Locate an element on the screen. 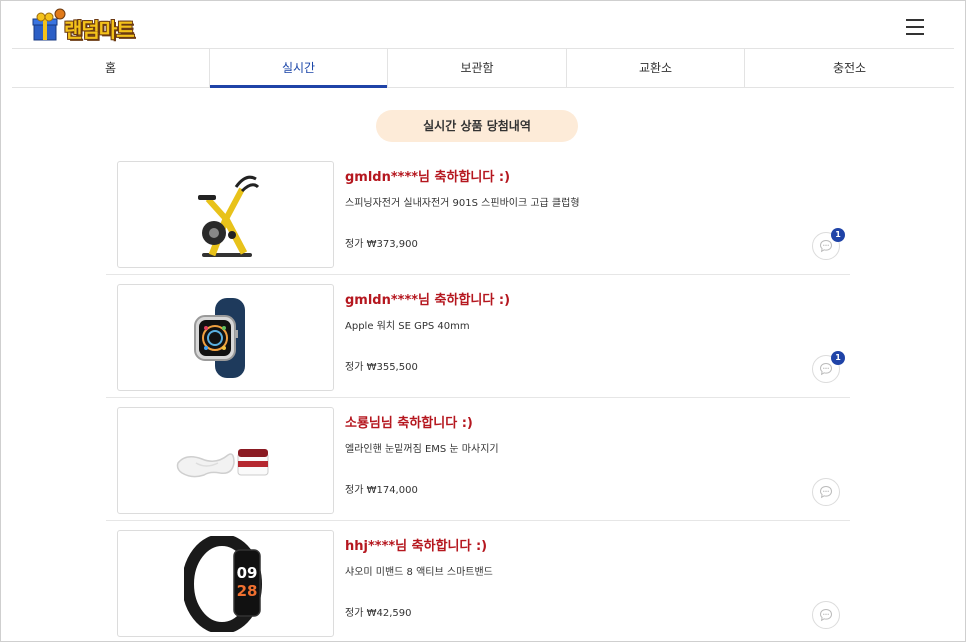 The width and height of the screenshot is (966, 642). spin-bike-image is located at coordinates (228, 216).